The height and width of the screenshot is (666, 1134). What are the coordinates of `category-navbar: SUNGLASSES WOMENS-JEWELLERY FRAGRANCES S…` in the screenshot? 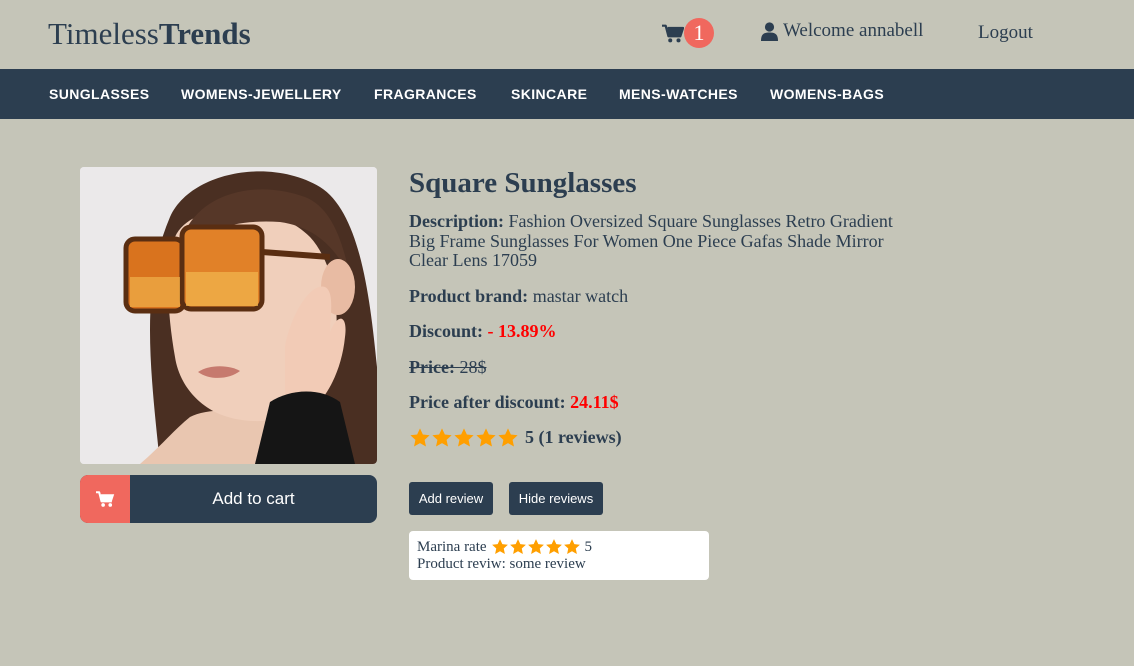 It's located at (567, 94).